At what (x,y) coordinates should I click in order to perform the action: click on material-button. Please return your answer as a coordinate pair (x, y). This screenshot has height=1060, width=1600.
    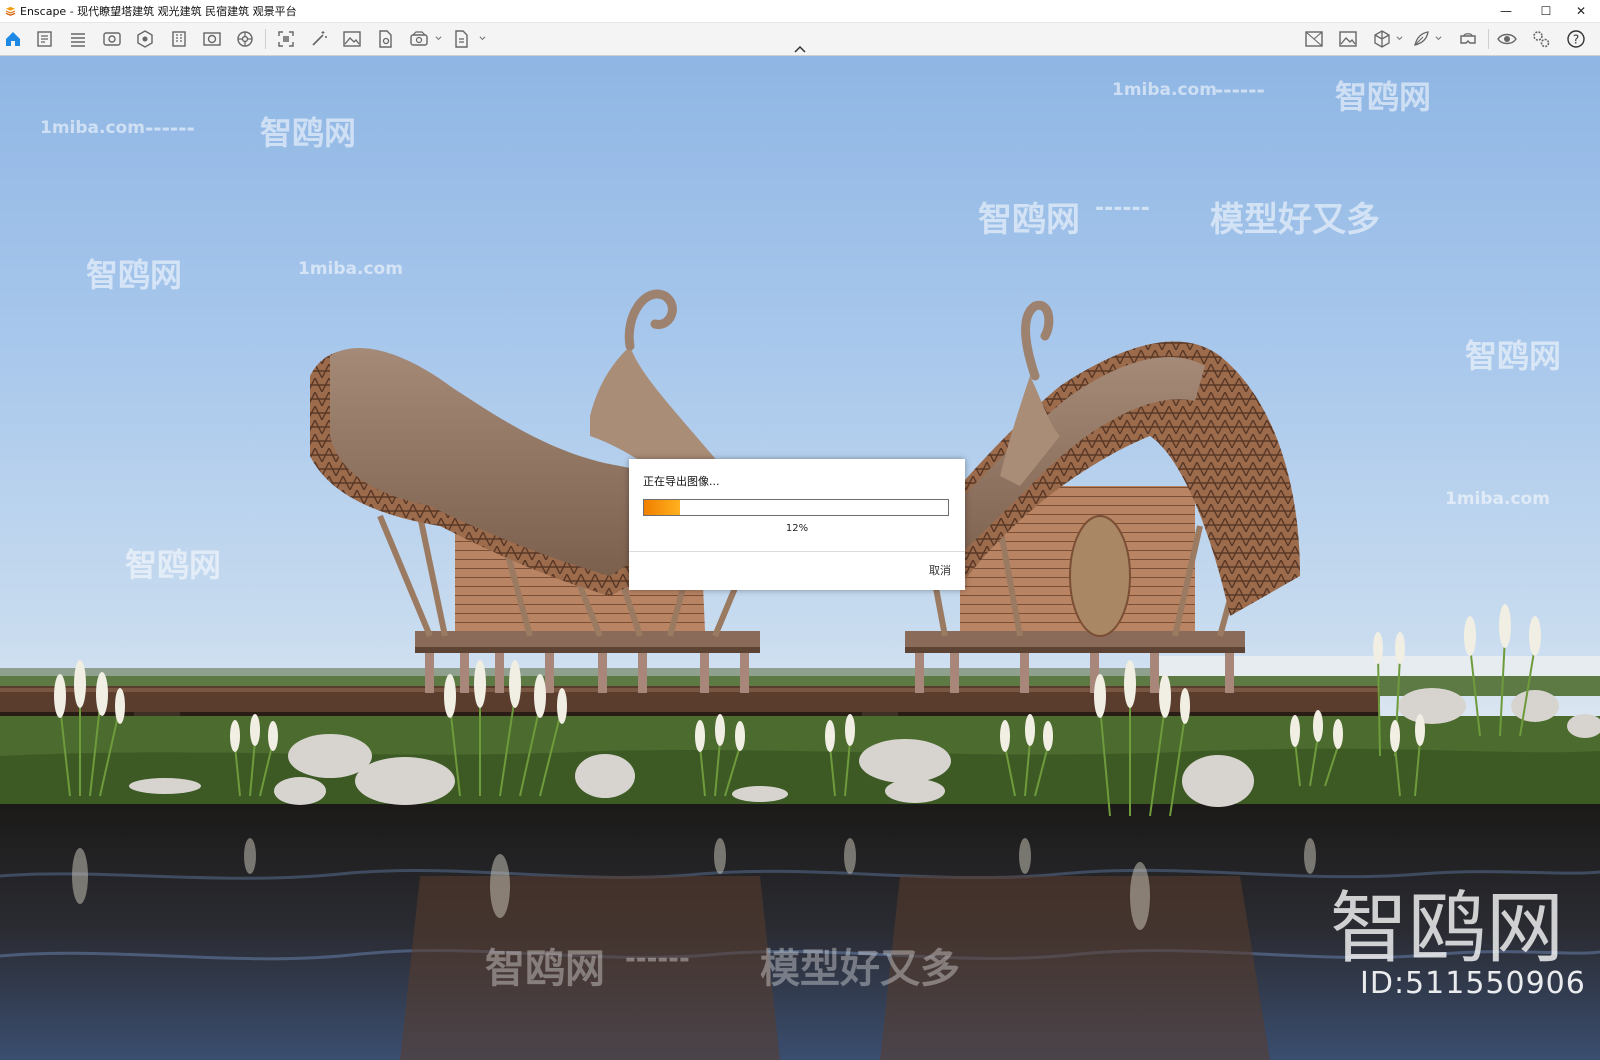
    Looking at the image, I should click on (212, 39).